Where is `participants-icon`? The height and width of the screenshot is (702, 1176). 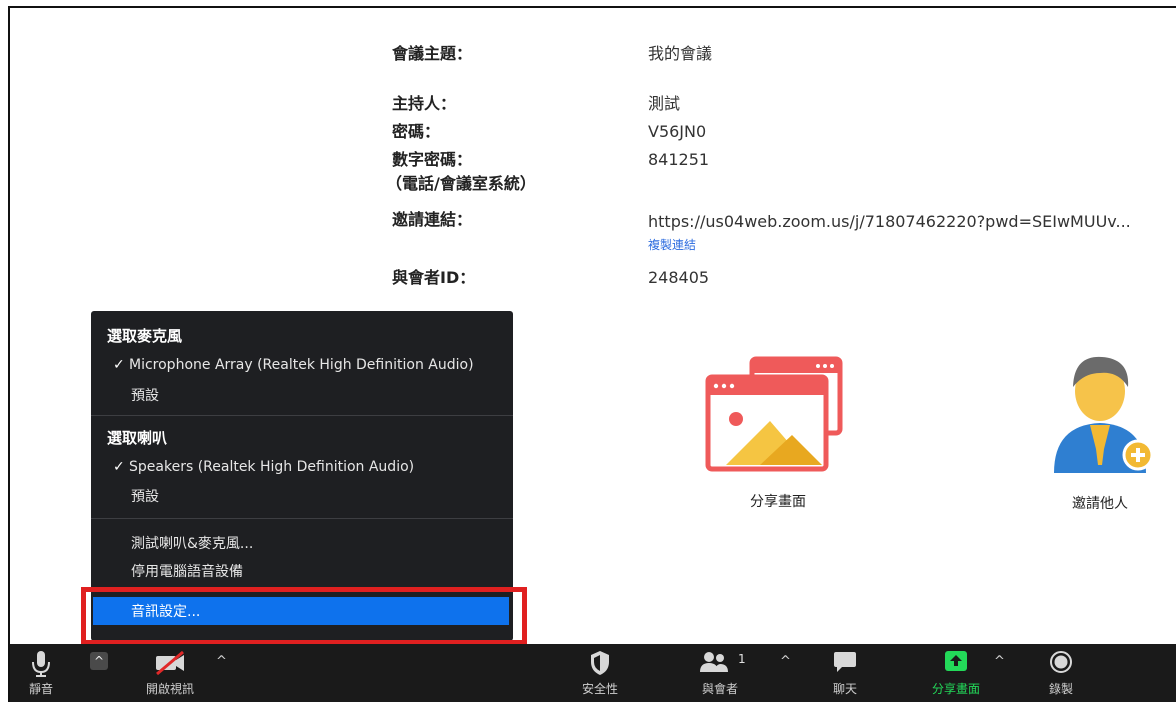 participants-icon is located at coordinates (714, 662).